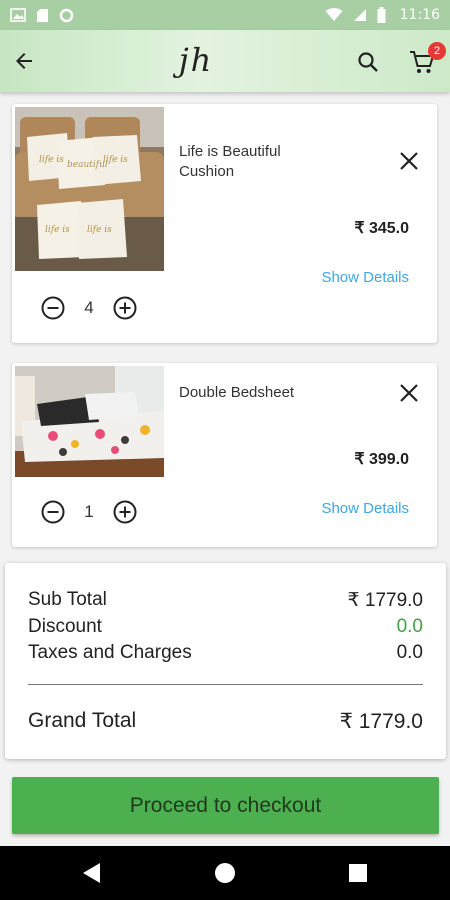 The height and width of the screenshot is (900, 450). Describe the element at coordinates (225, 600) in the screenshot. I see `subtotal-row: Sub Total ₹ 1779.0` at that location.